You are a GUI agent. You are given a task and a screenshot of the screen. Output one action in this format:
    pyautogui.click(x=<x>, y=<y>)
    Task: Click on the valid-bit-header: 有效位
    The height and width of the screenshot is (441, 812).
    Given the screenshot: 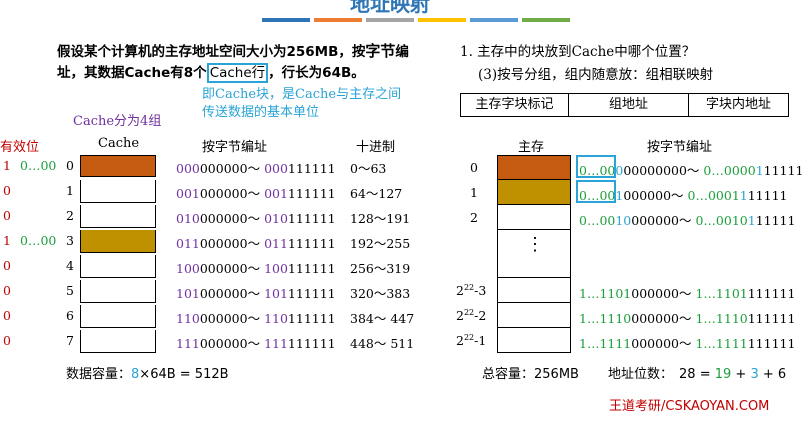 What is the action you would take?
    pyautogui.click(x=20, y=147)
    